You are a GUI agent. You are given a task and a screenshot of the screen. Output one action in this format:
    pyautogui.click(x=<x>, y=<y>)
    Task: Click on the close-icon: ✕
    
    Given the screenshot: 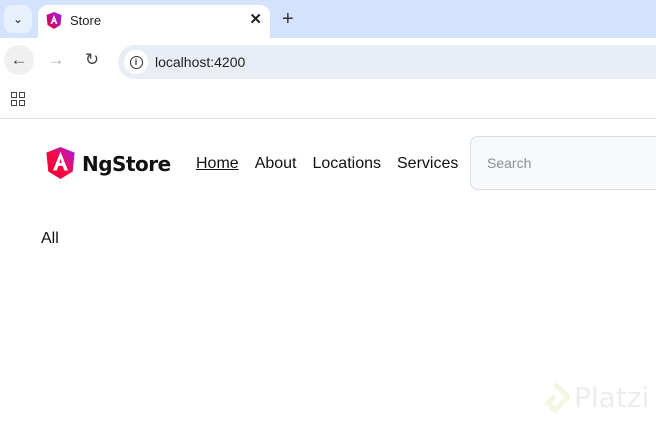 What is the action you would take?
    pyautogui.click(x=255, y=19)
    